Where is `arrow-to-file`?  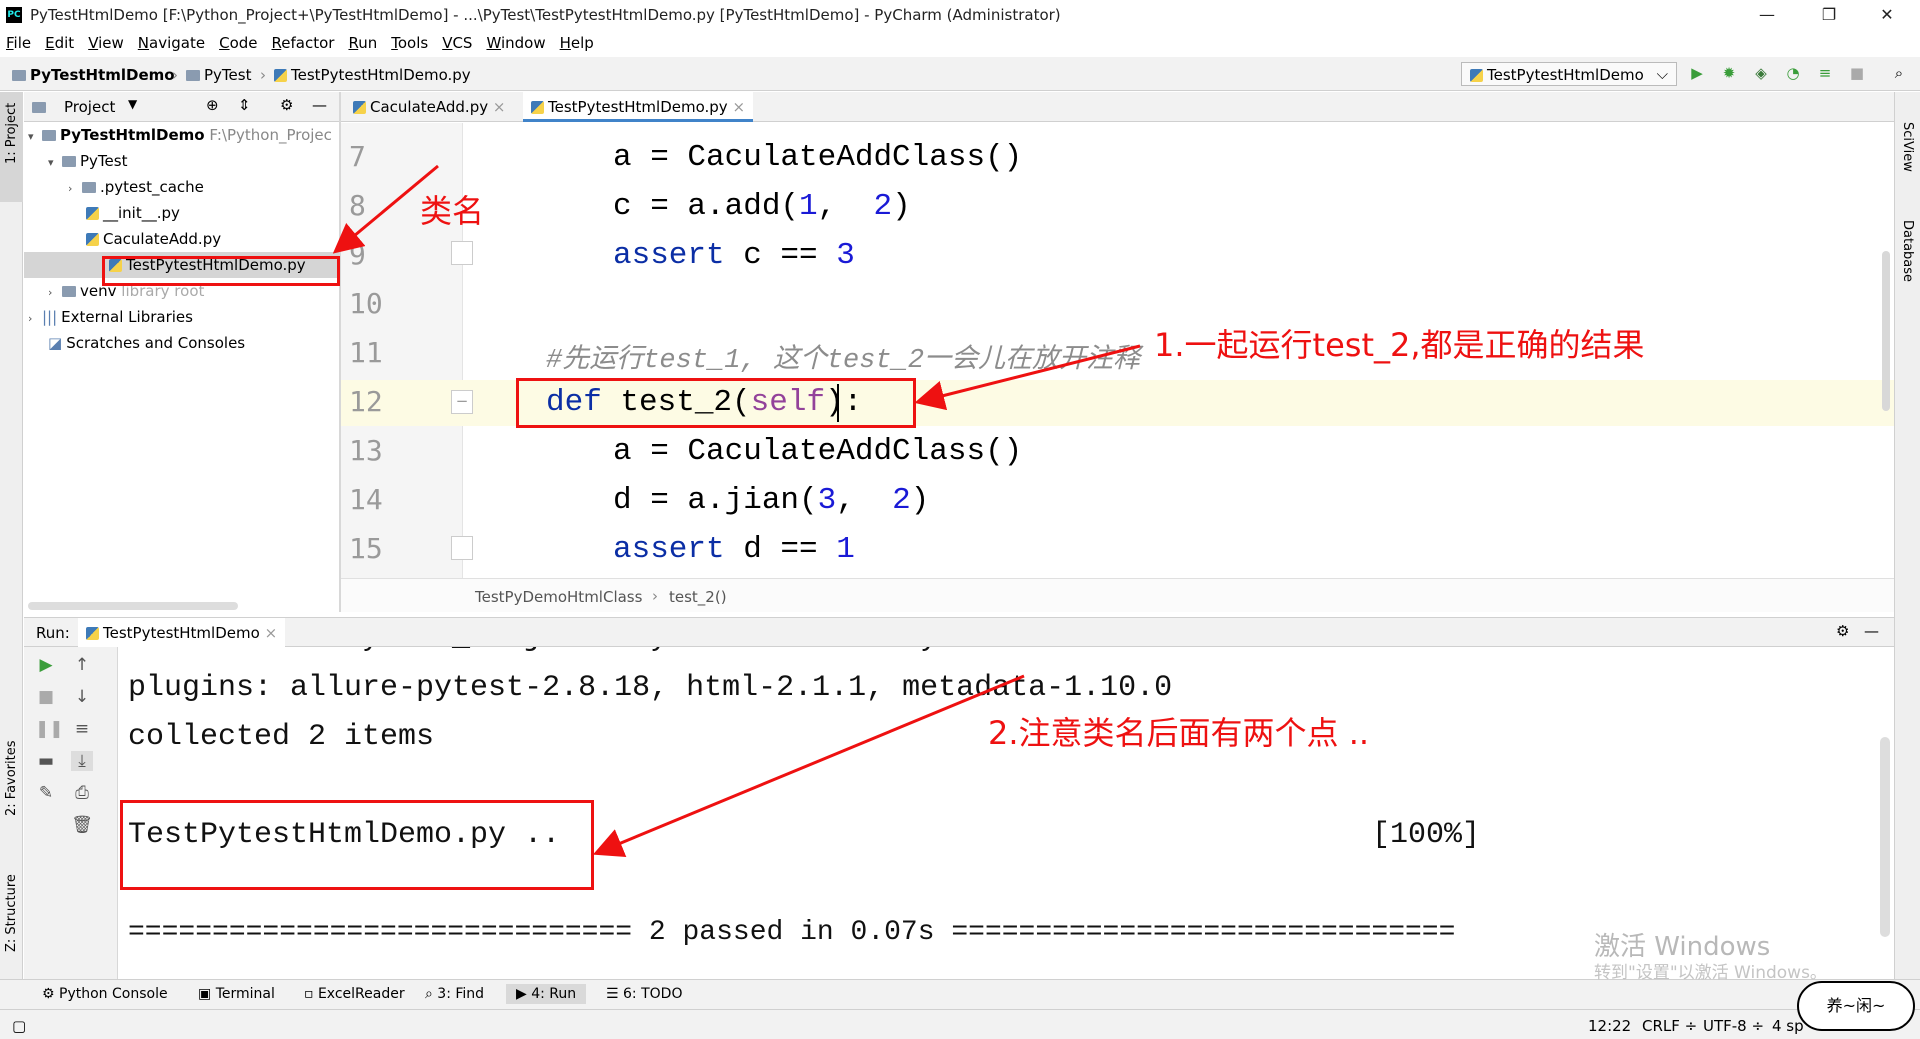 arrow-to-file is located at coordinates (385, 209).